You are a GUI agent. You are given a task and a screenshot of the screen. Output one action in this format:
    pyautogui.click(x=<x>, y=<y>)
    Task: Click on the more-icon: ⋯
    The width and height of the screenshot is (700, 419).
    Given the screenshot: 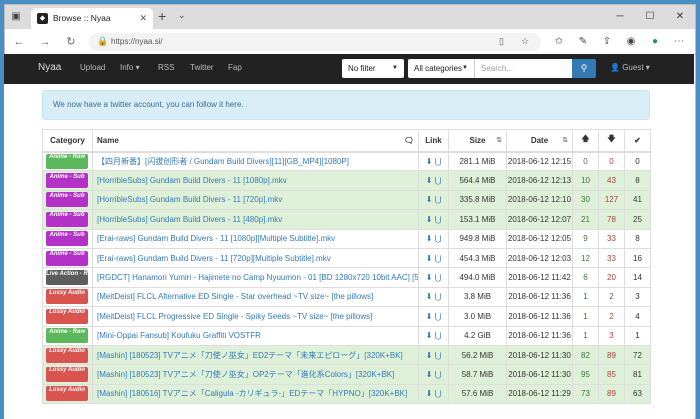 What is the action you would take?
    pyautogui.click(x=679, y=42)
    